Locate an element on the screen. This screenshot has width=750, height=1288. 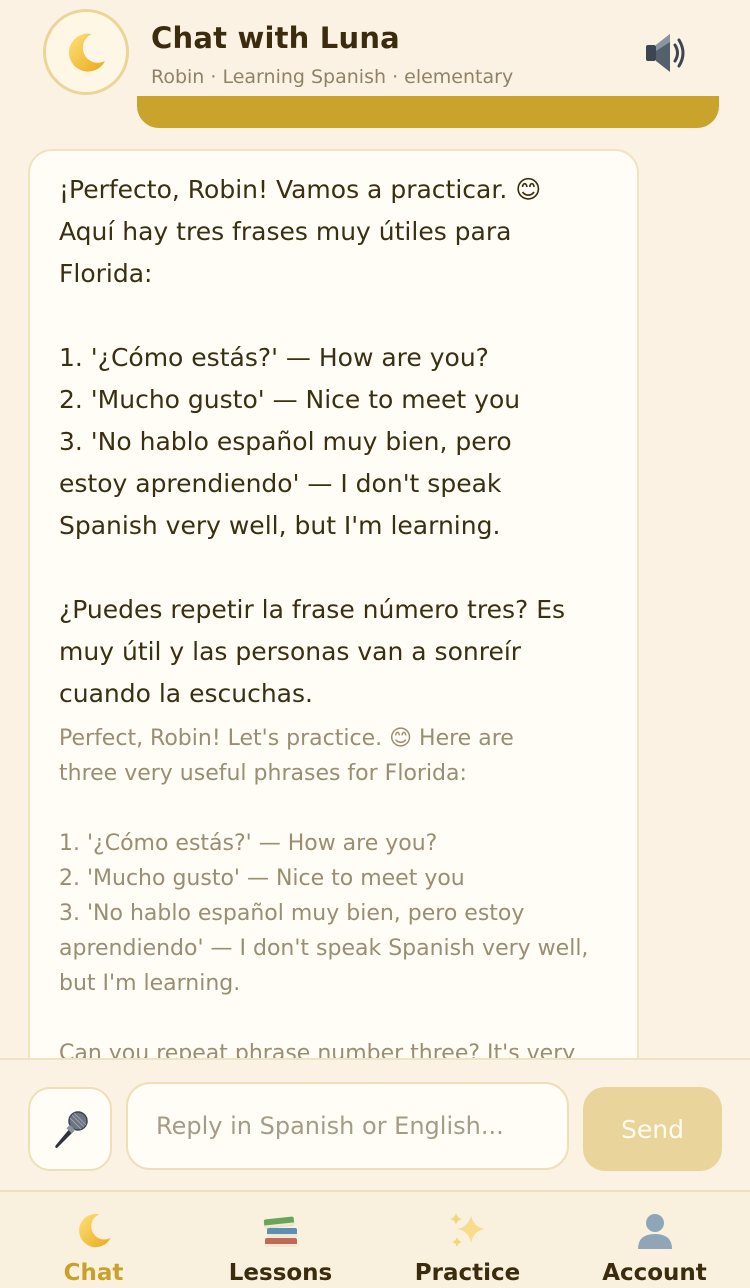
speaker-button is located at coordinates (666, 53).